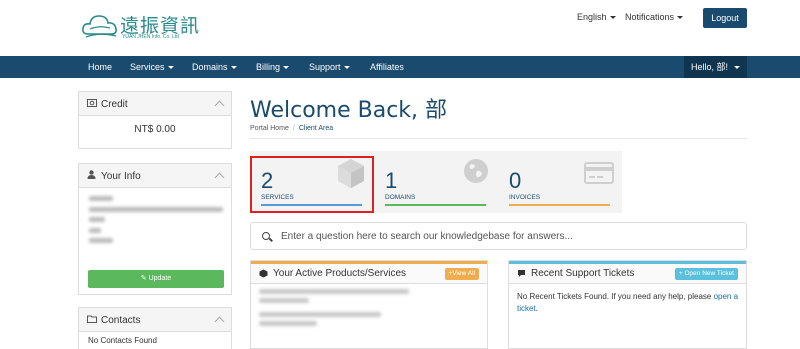  What do you see at coordinates (160, 278) in the screenshot?
I see `update-label: Update` at bounding box center [160, 278].